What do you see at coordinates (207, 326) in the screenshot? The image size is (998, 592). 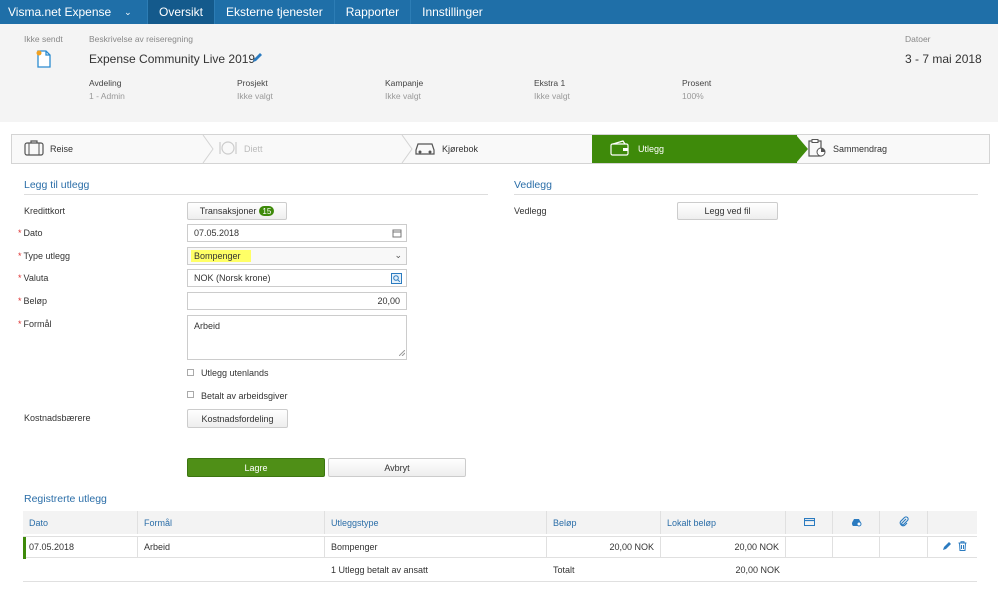 I see `purpose-textarea-value: Arbeid` at bounding box center [207, 326].